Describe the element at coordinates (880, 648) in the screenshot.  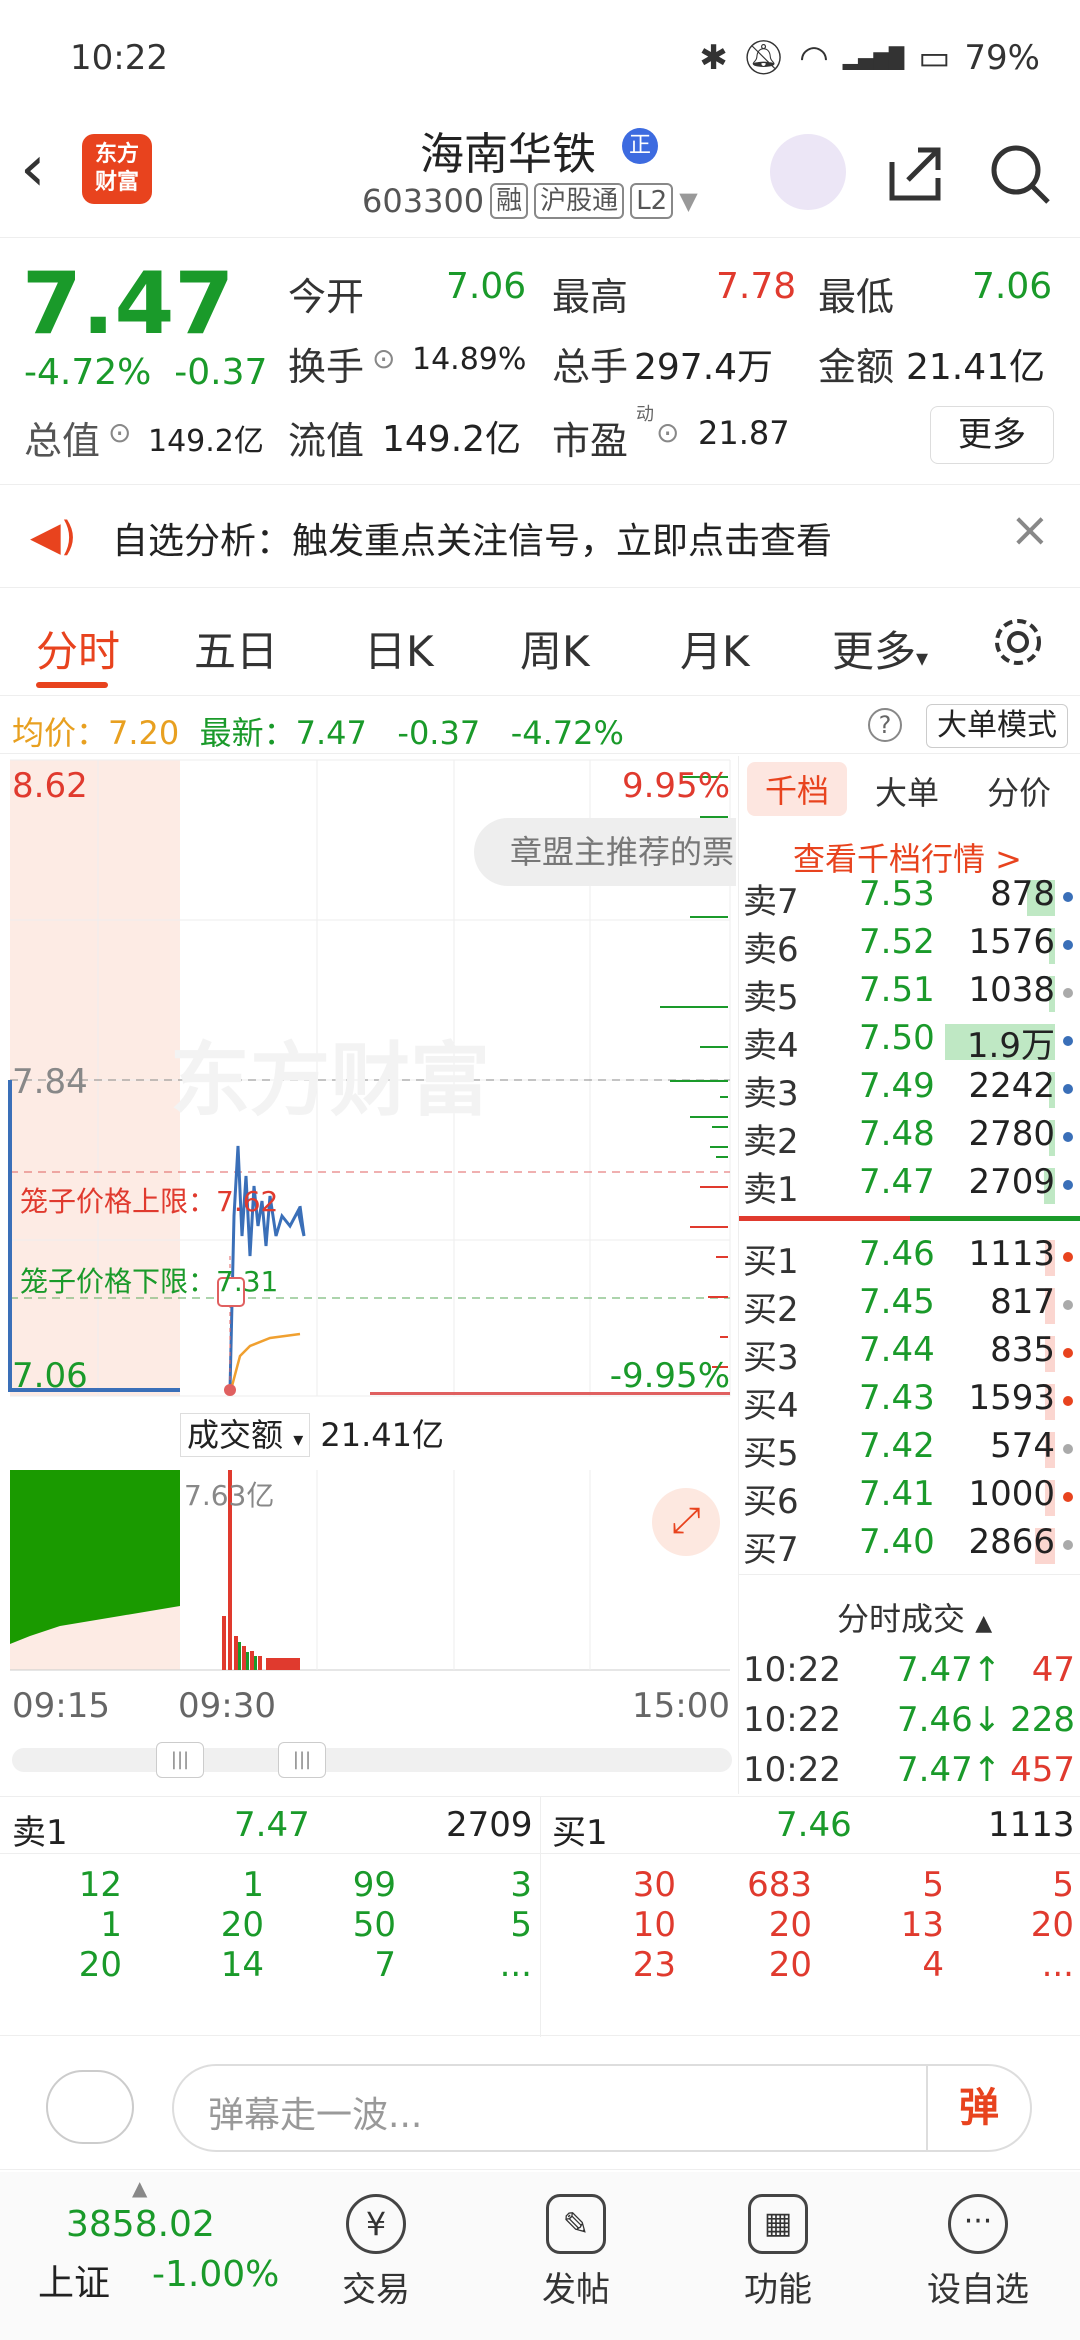
I see `tab-more: 更多▾` at that location.